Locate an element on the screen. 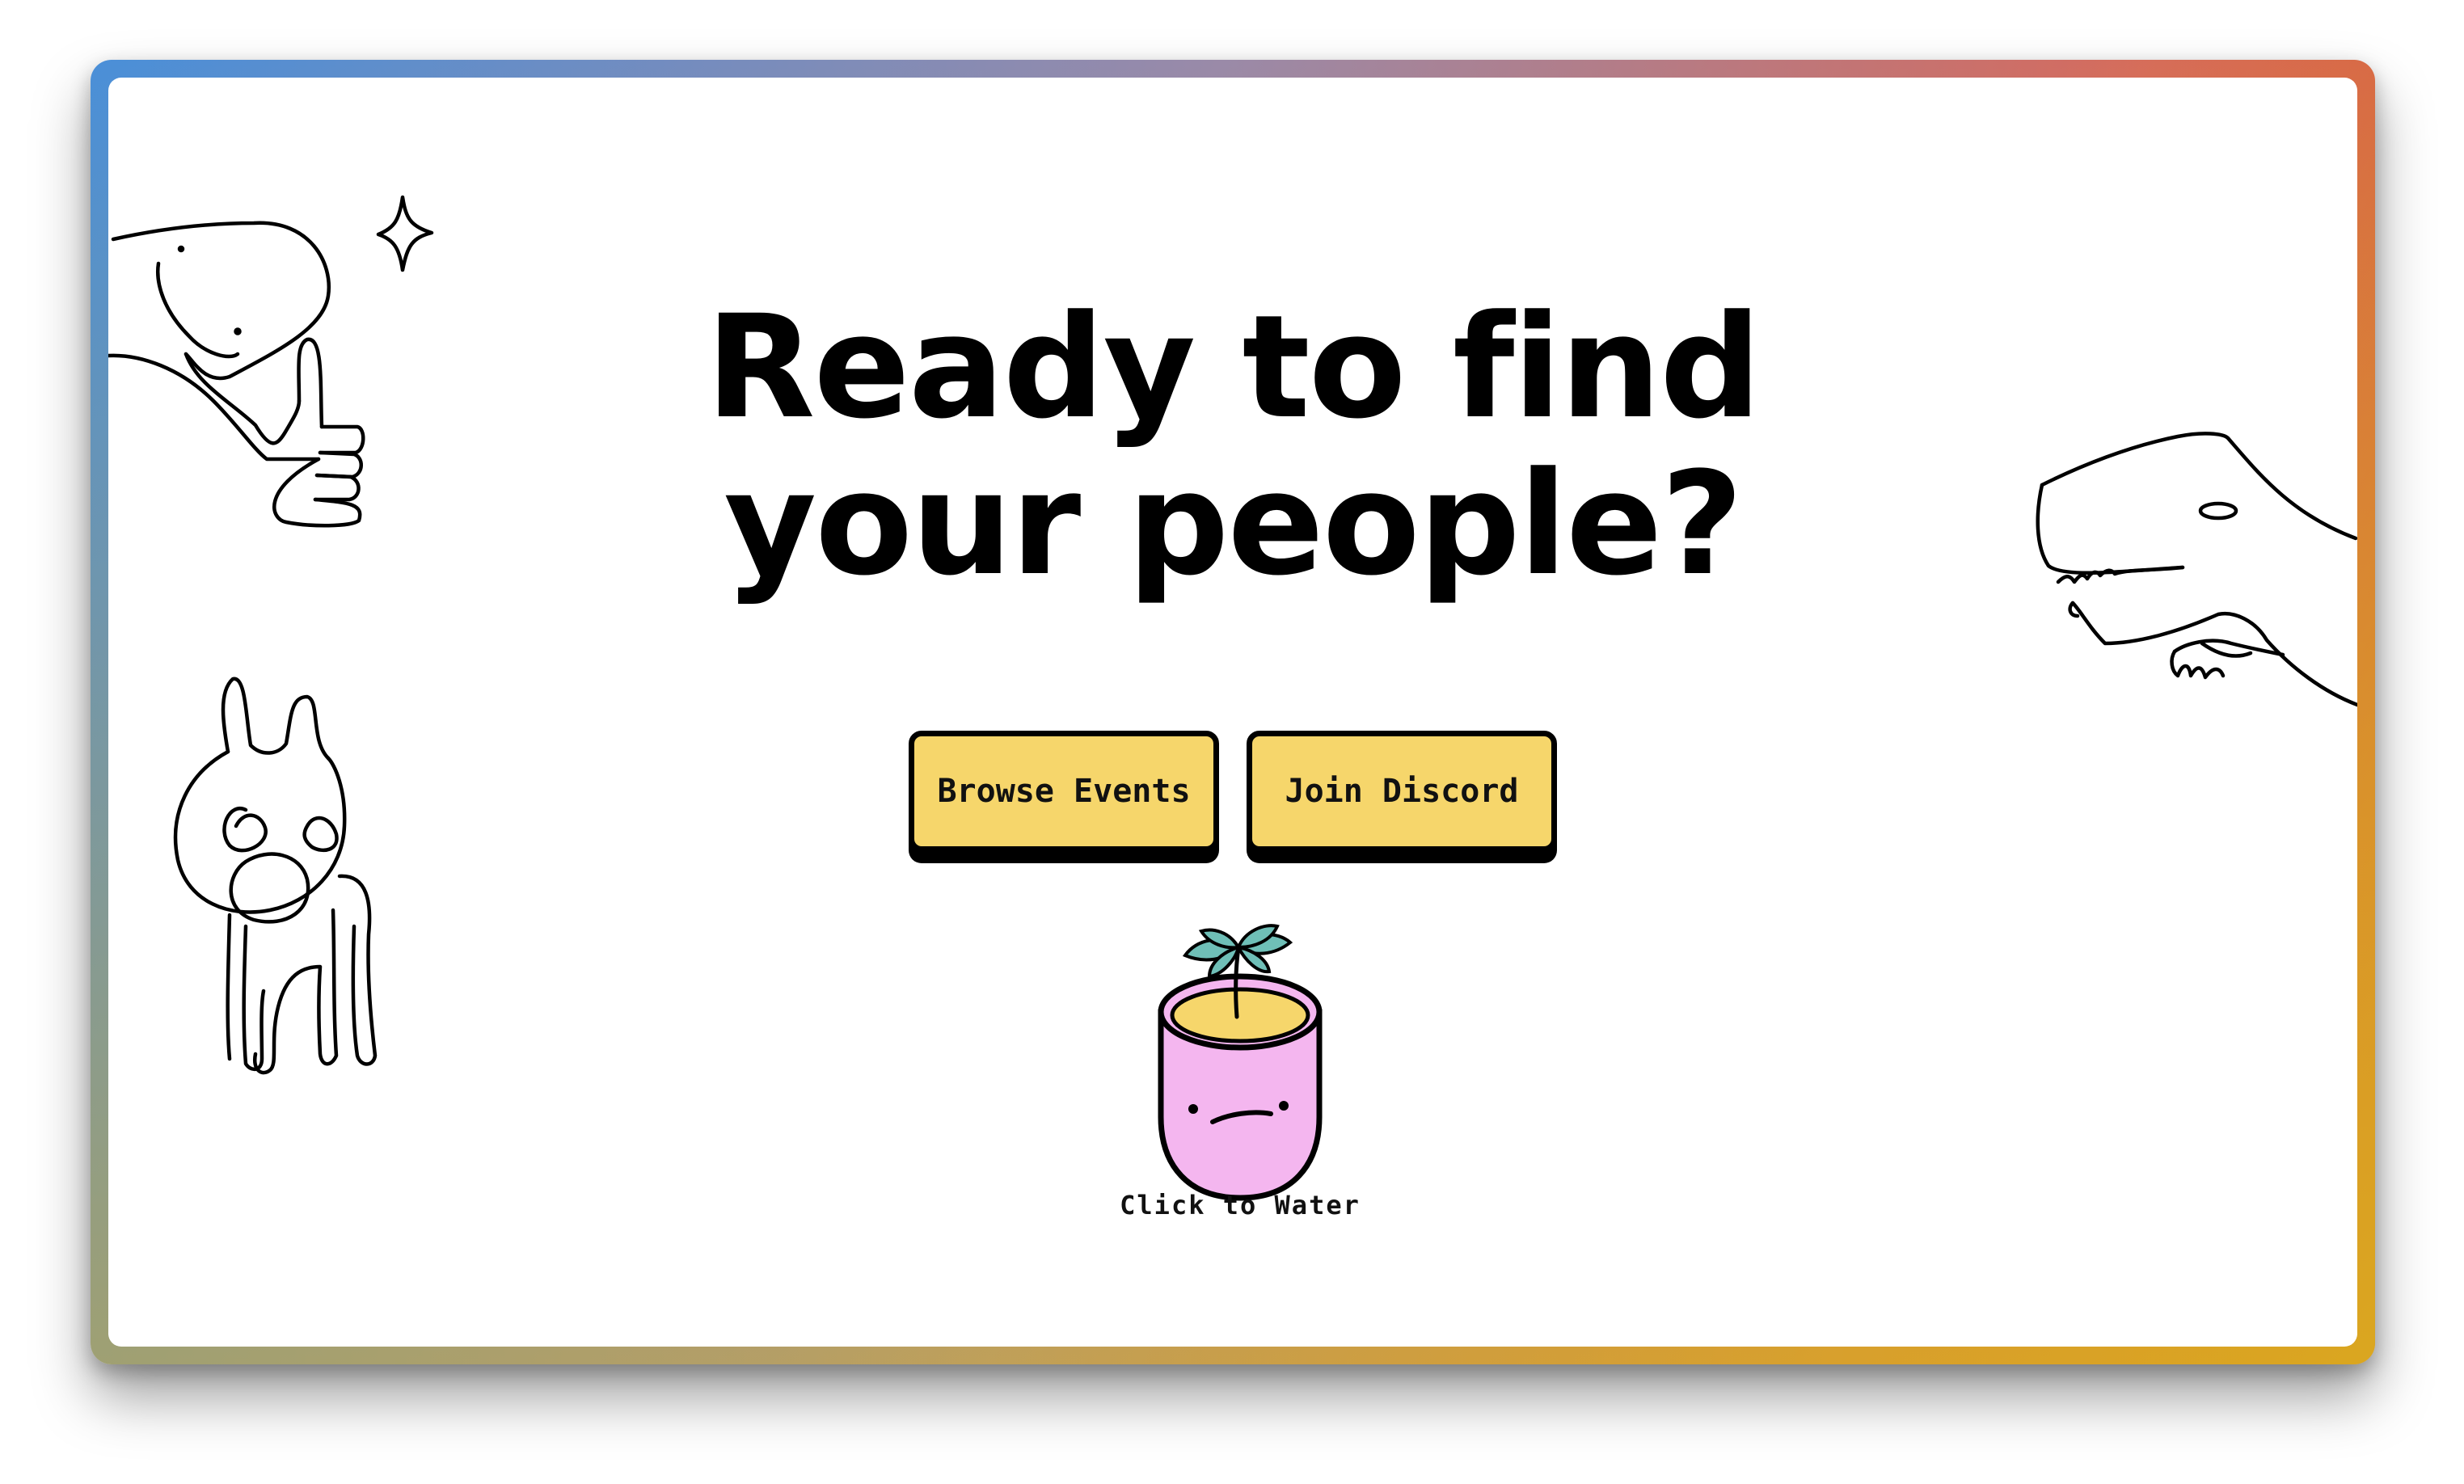  join-discord-label: Join Discord is located at coordinates (1402, 791).